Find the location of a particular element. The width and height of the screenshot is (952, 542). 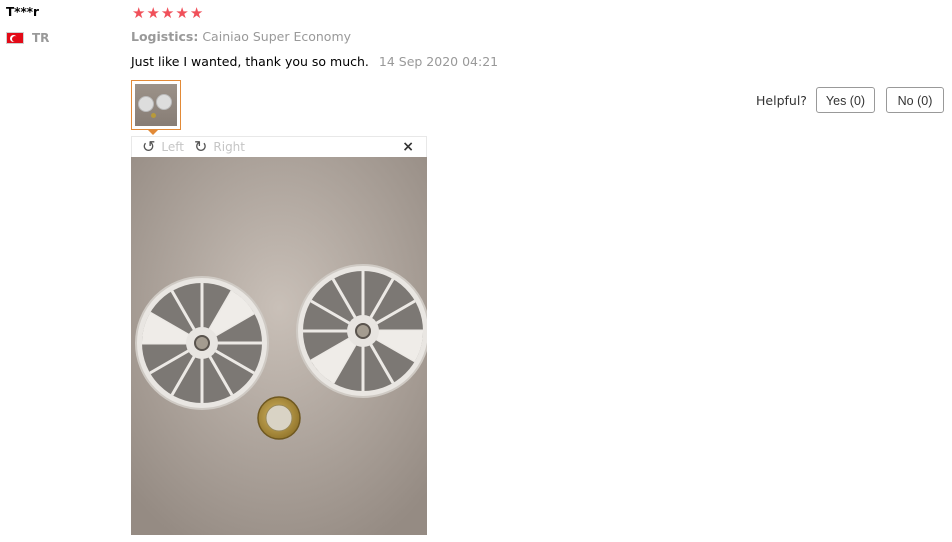

rotate-right-button: ↻ Right is located at coordinates (219, 147).